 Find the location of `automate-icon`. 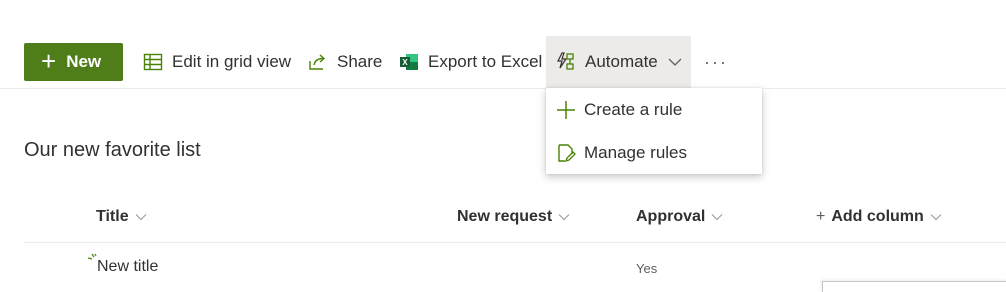

automate-icon is located at coordinates (565, 61).